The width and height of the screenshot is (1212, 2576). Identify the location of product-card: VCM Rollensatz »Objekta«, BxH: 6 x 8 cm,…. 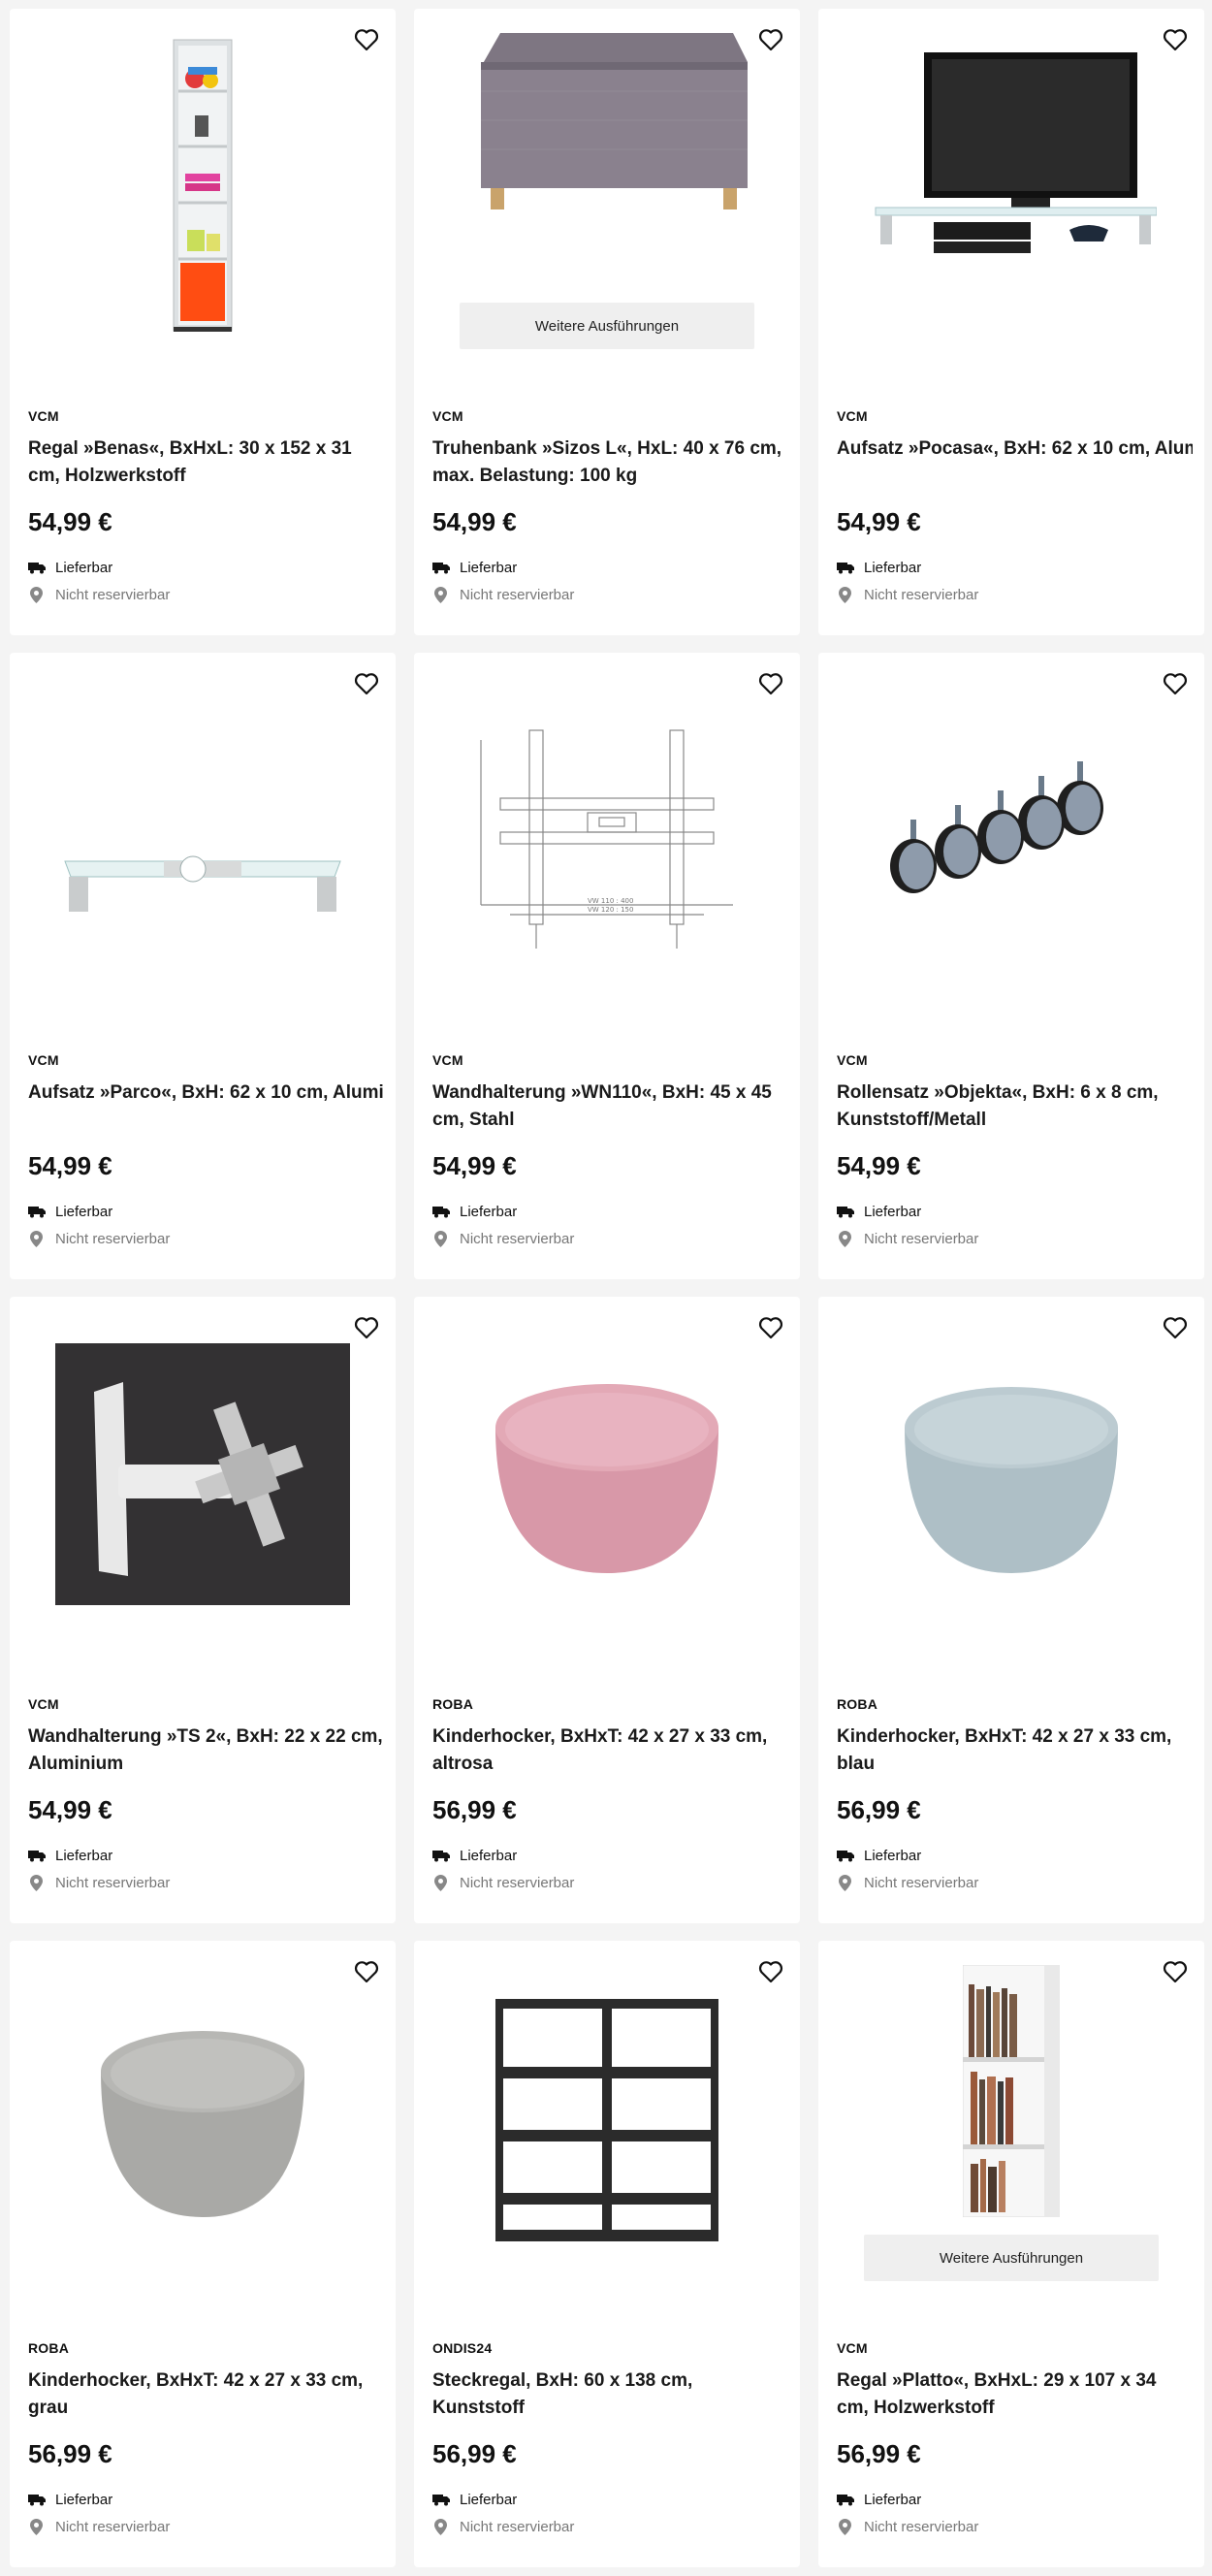
(1011, 966).